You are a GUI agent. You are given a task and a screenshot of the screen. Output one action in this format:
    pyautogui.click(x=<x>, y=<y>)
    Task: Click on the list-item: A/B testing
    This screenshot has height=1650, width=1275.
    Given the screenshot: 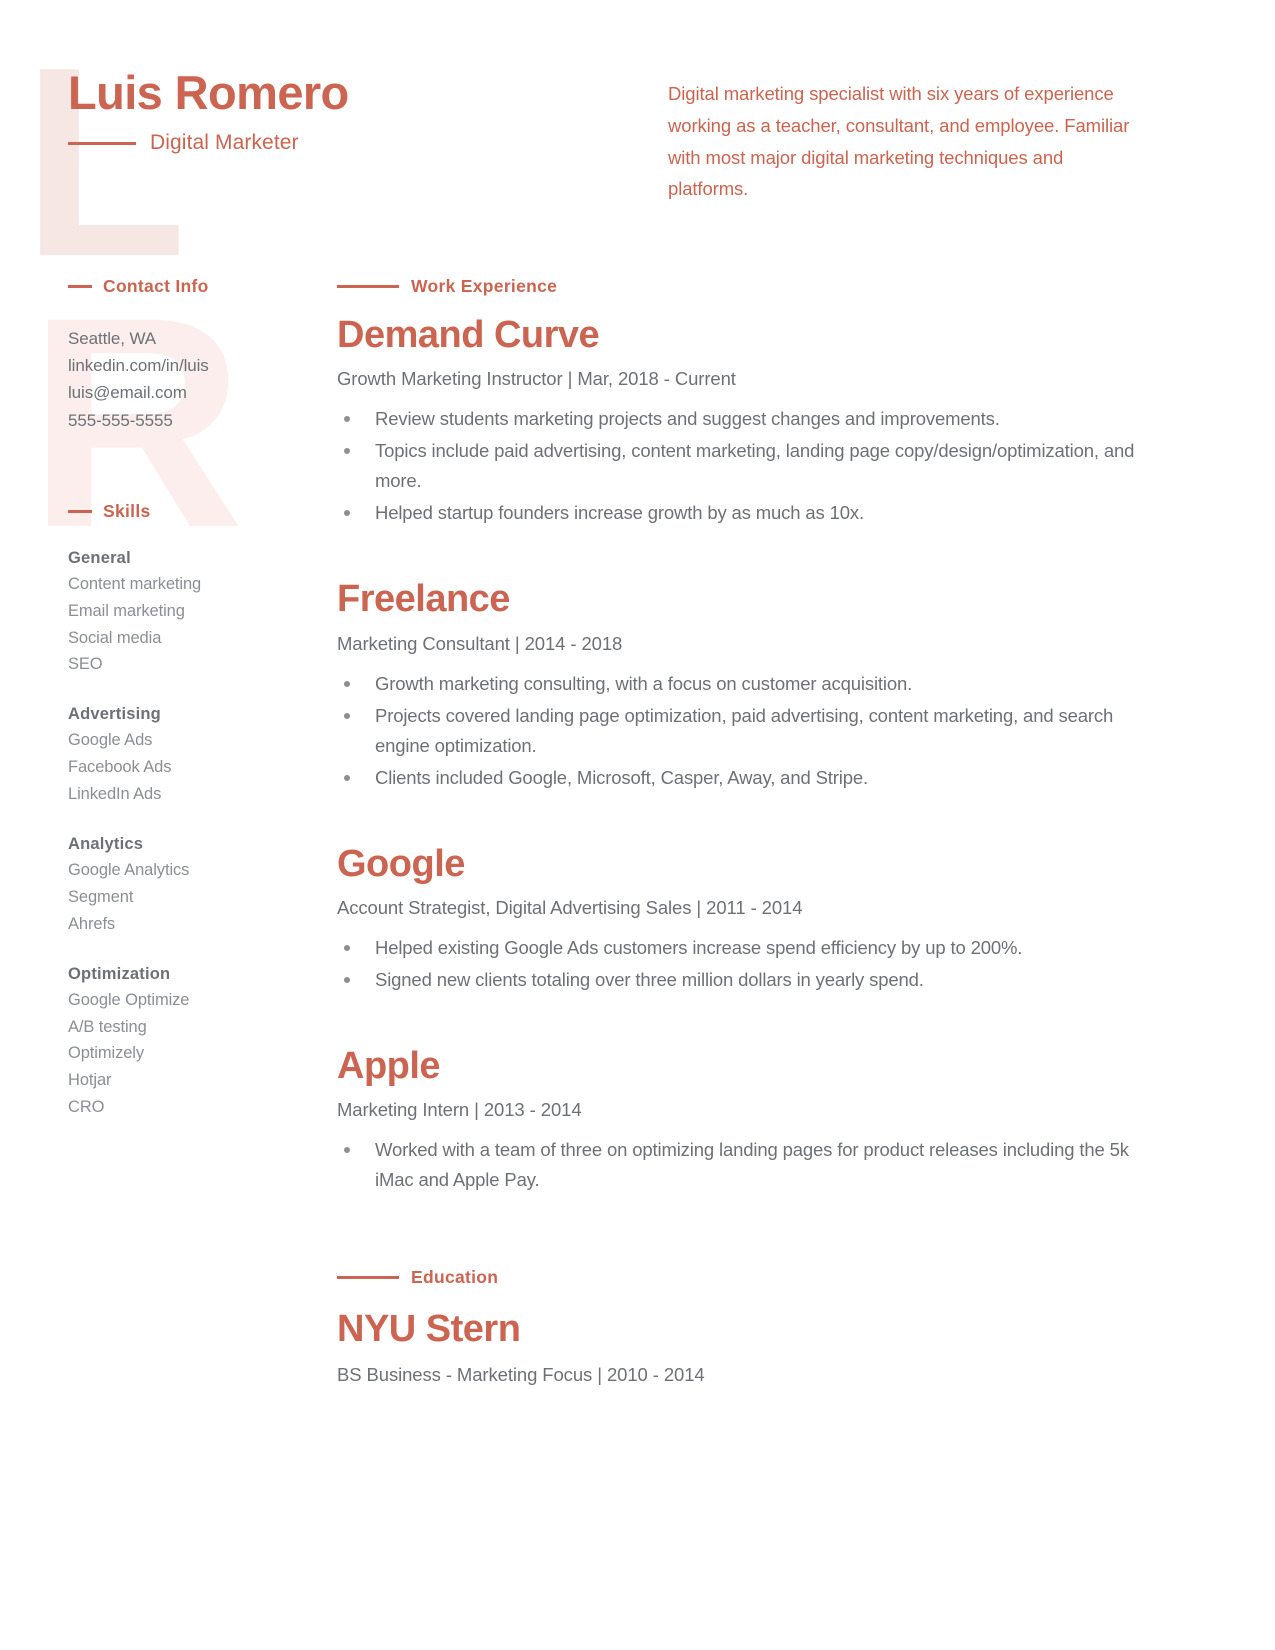 What is the action you would take?
    pyautogui.click(x=107, y=1026)
    